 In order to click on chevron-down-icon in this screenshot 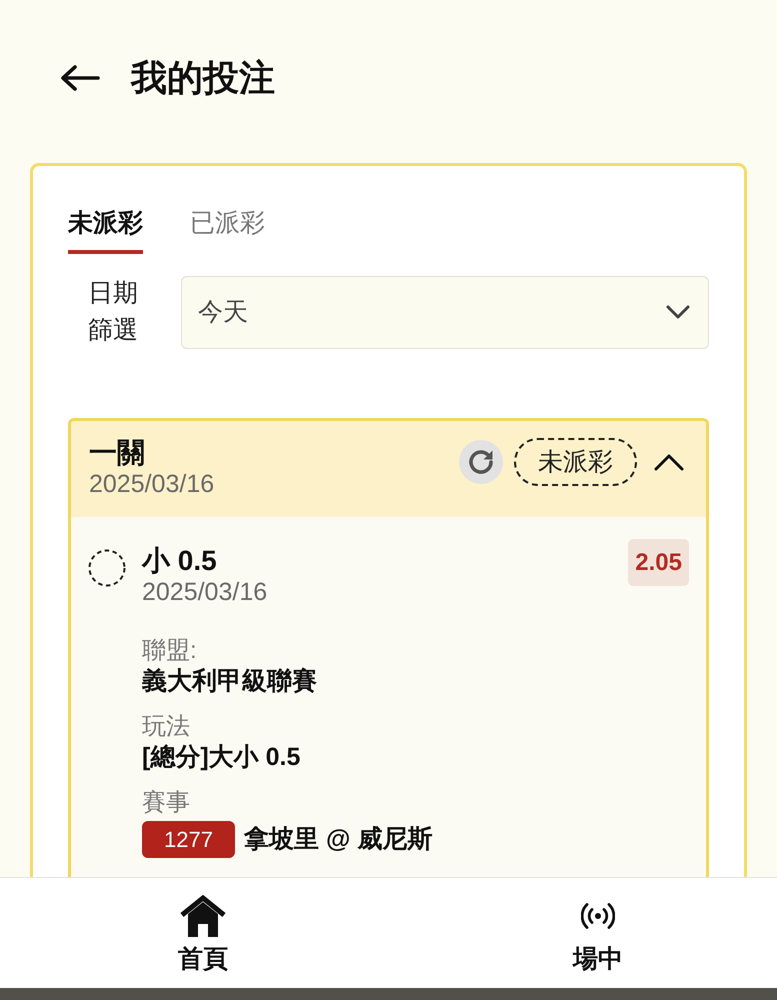, I will do `click(678, 312)`.